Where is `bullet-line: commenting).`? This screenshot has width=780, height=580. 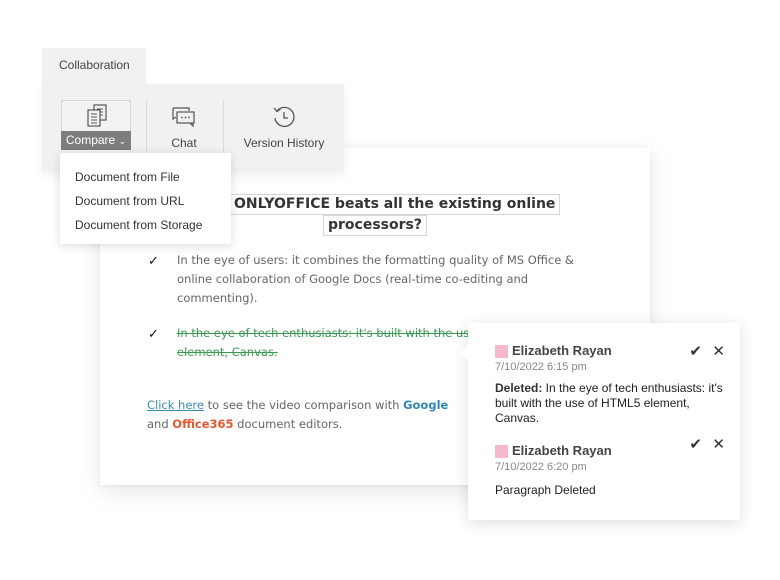
bullet-line: commenting). is located at coordinates (217, 298).